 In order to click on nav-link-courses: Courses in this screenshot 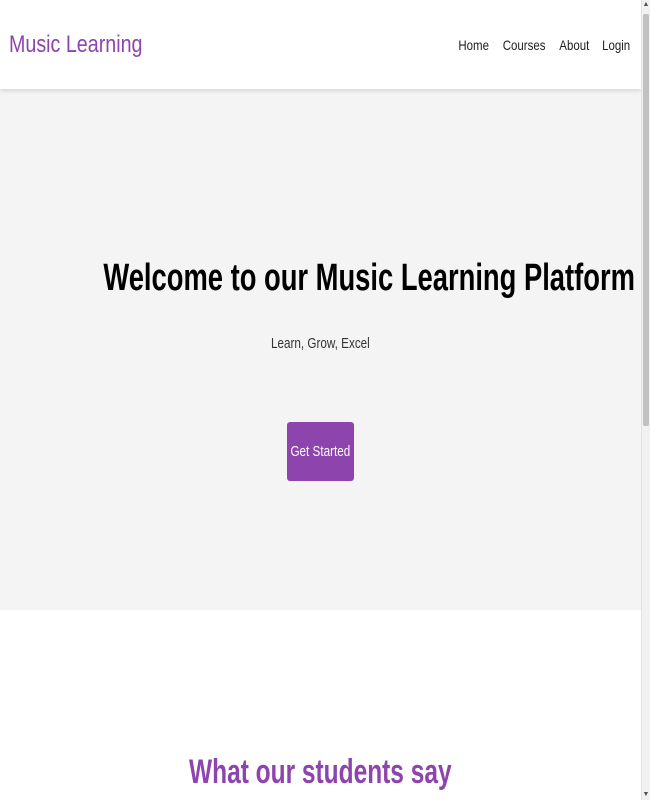, I will do `click(524, 45)`.